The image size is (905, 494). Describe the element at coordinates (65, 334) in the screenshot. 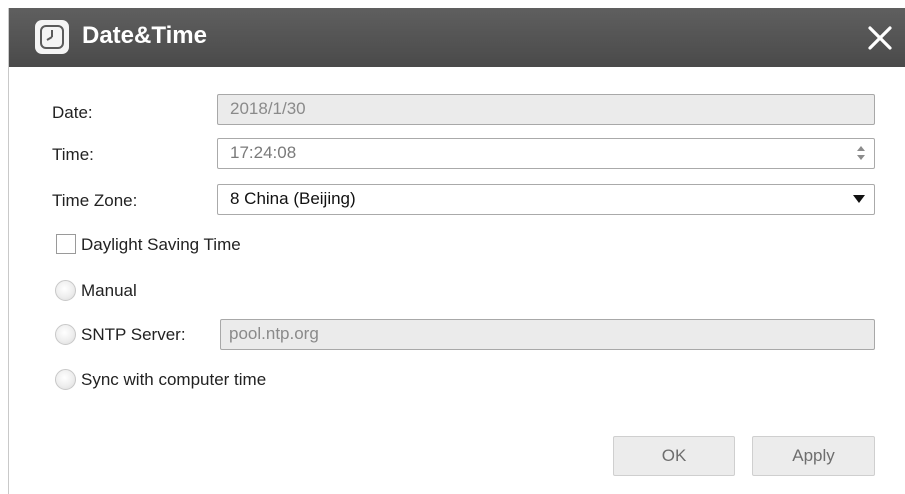

I see `sntp-radio` at that location.